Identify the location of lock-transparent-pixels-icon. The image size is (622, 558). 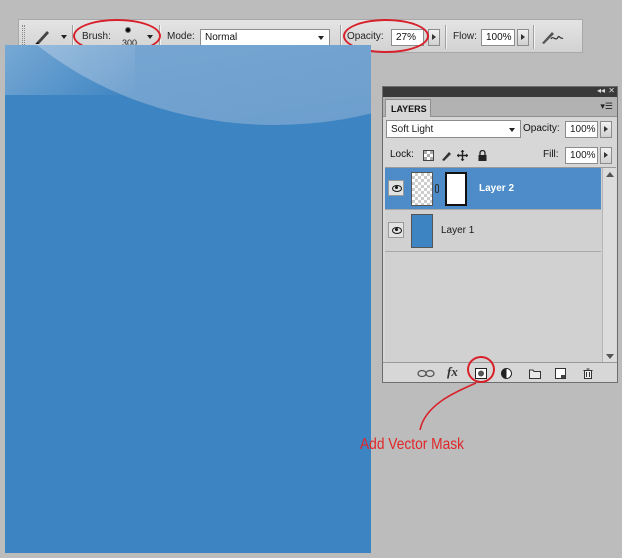
(428, 155).